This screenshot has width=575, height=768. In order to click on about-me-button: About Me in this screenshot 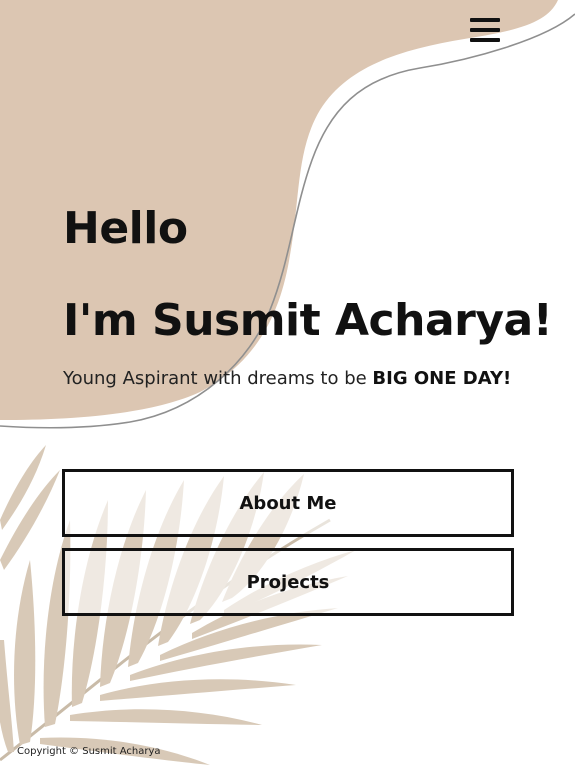, I will do `click(288, 503)`.